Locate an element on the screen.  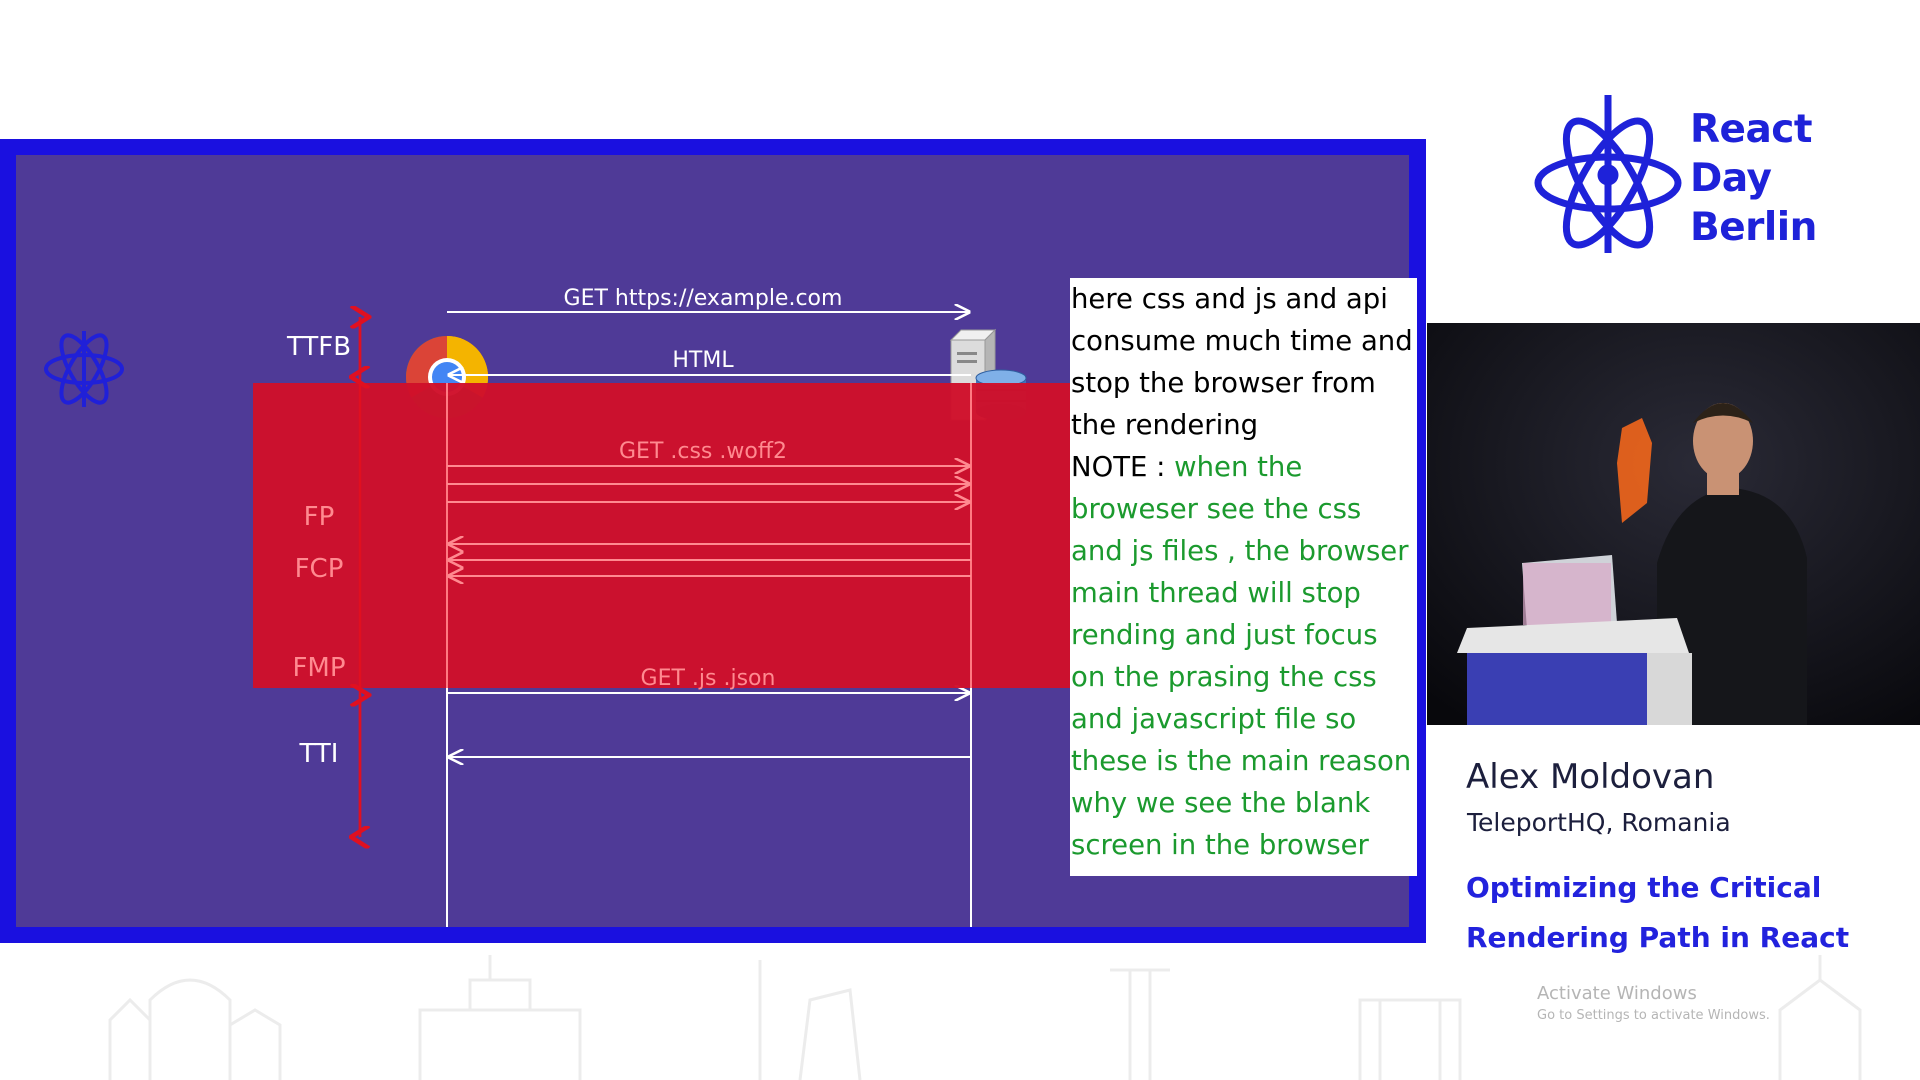
label-tti: TTI is located at coordinates (319, 754).